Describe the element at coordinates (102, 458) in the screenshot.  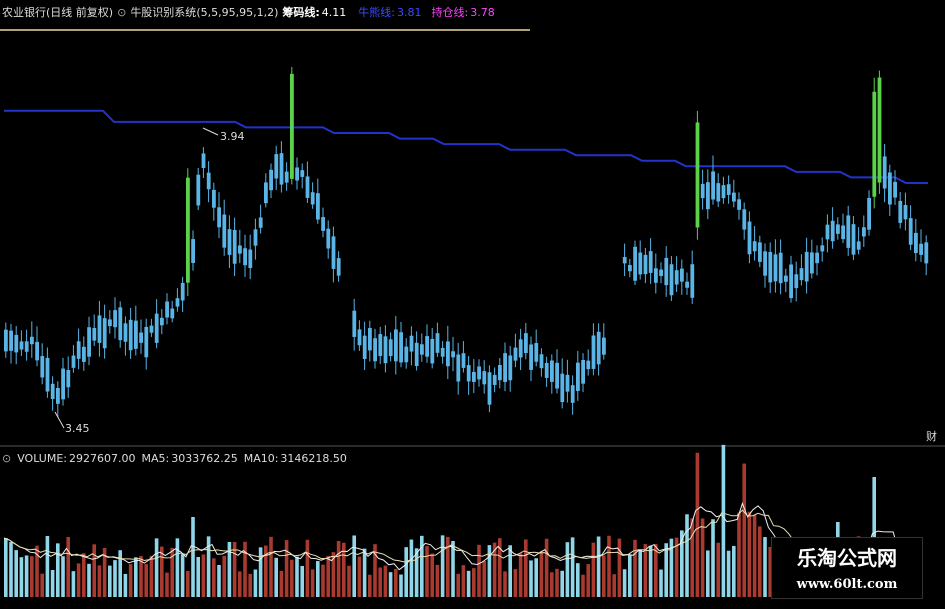
I see `volume-value: 2927607.00` at that location.